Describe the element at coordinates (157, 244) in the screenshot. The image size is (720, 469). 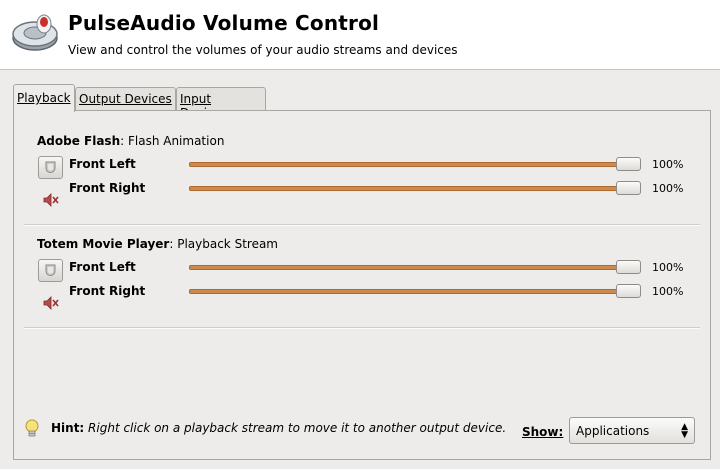
I see `stream-title: Totem Movie Player: Playback Stream` at that location.